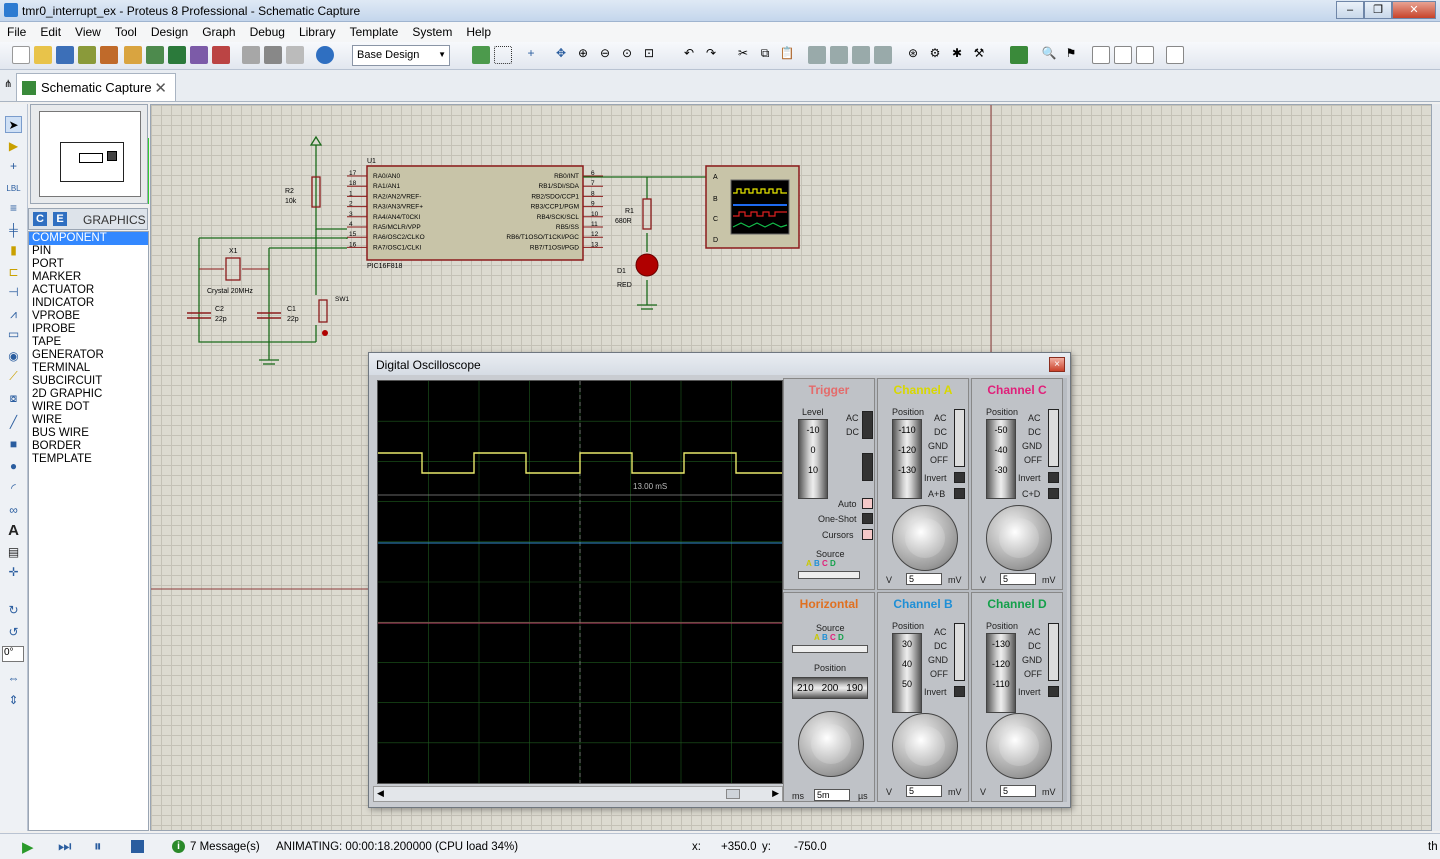 The image size is (1440, 859). I want to click on open-icon, so click(43, 55).